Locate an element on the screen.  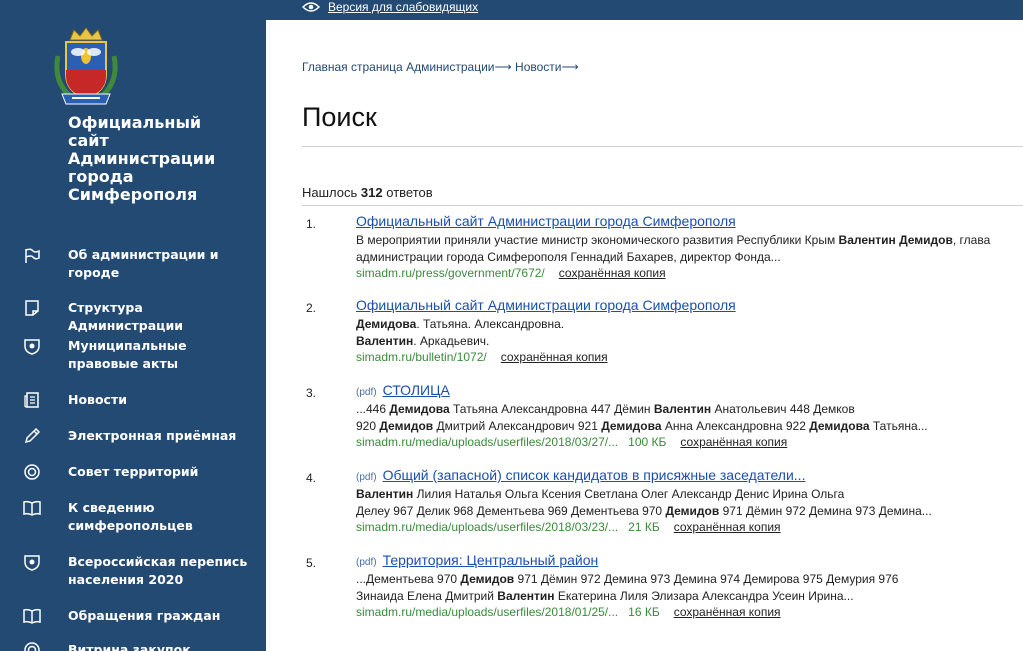
sidebar-item-label: Витрина закупок is located at coordinates (129, 646).